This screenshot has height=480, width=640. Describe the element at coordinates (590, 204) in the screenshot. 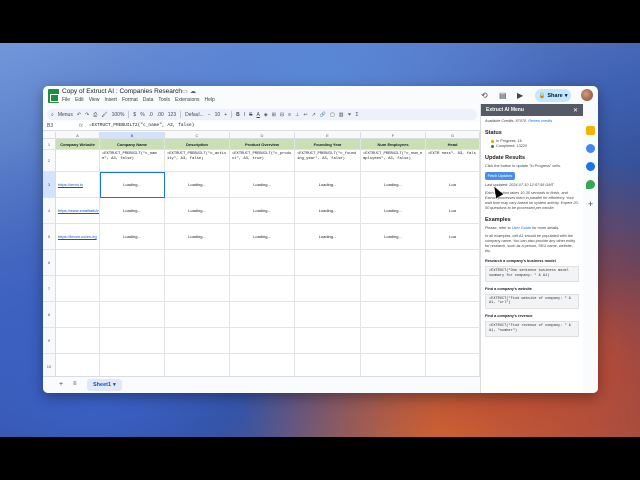

I see `add-addon-icon: +` at that location.